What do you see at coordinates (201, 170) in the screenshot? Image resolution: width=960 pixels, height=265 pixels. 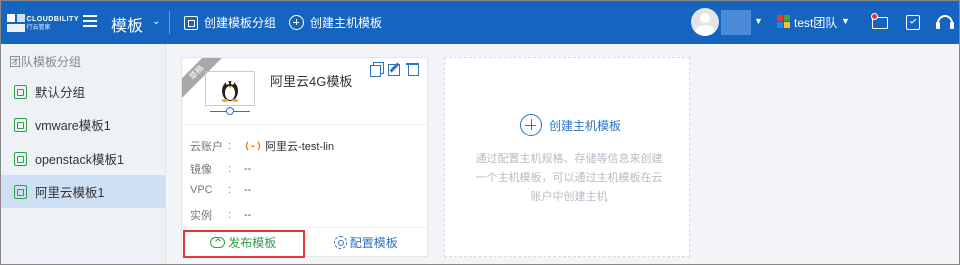 I see `field-key: 镜像` at bounding box center [201, 170].